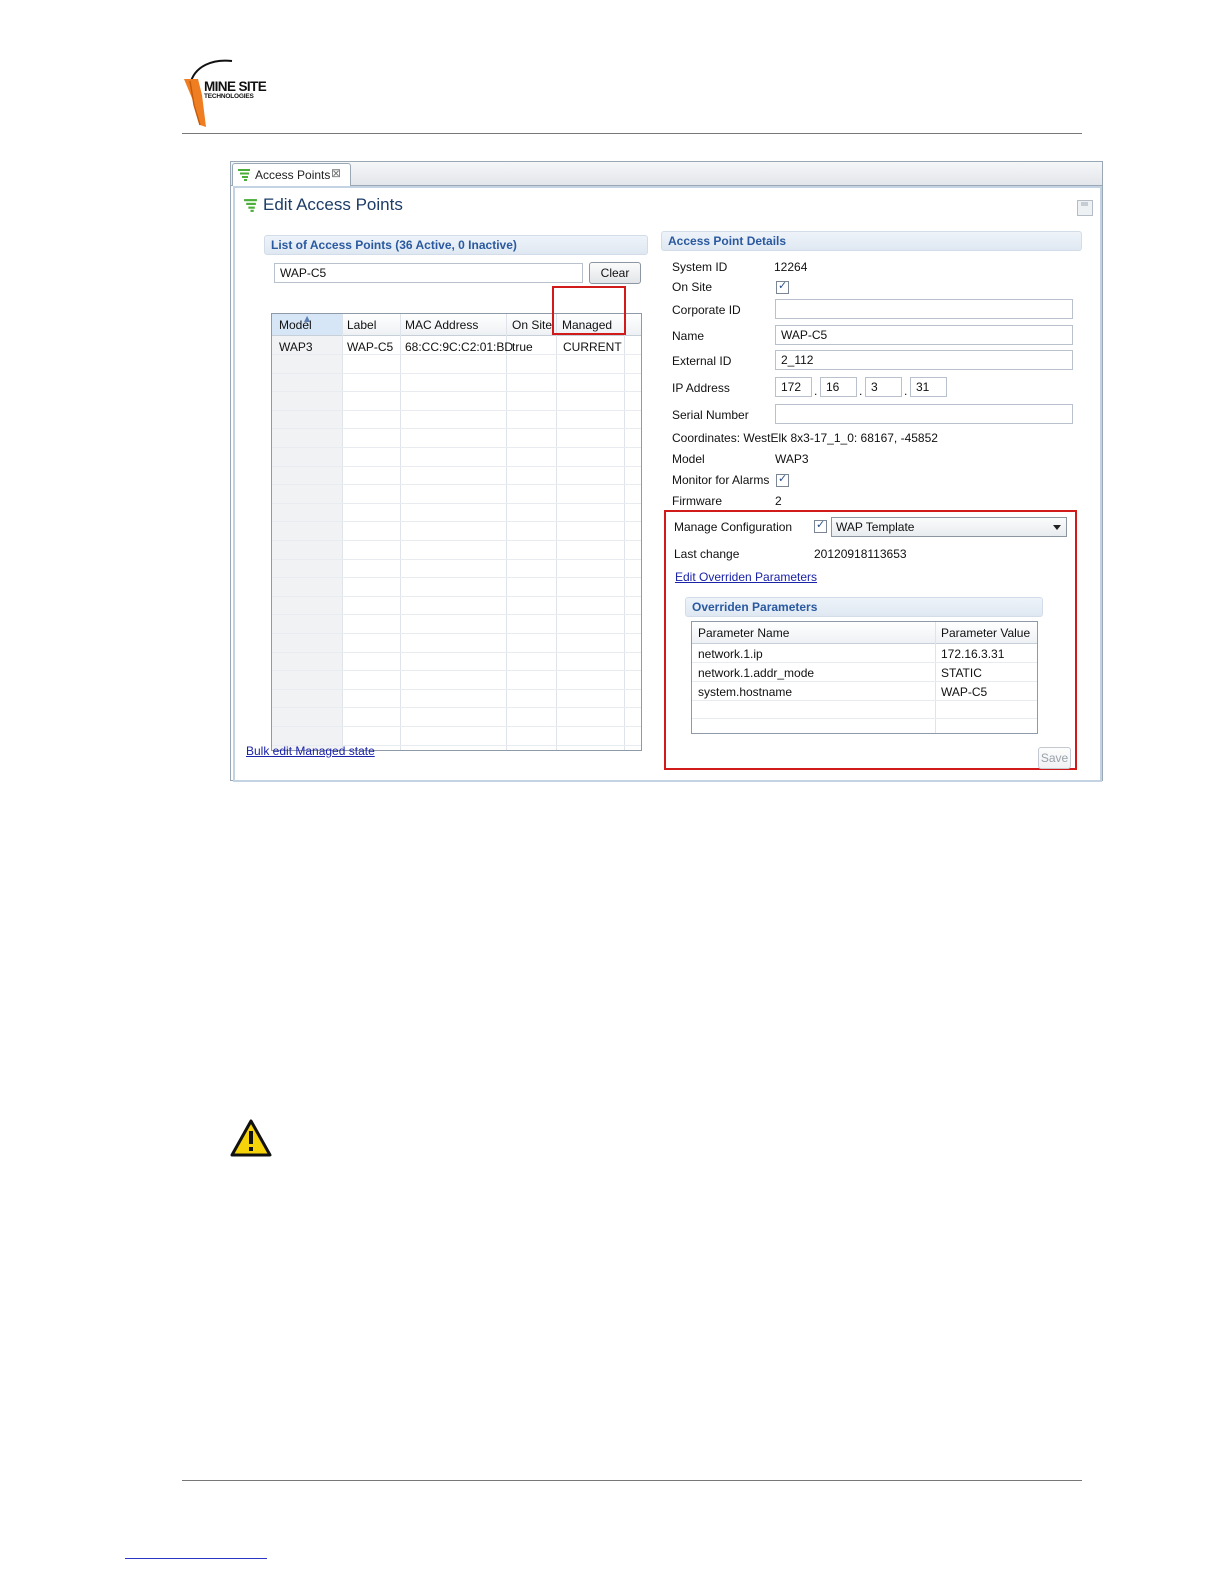 This screenshot has width=1224, height=1584. I want to click on save-icon, so click(1085, 208).